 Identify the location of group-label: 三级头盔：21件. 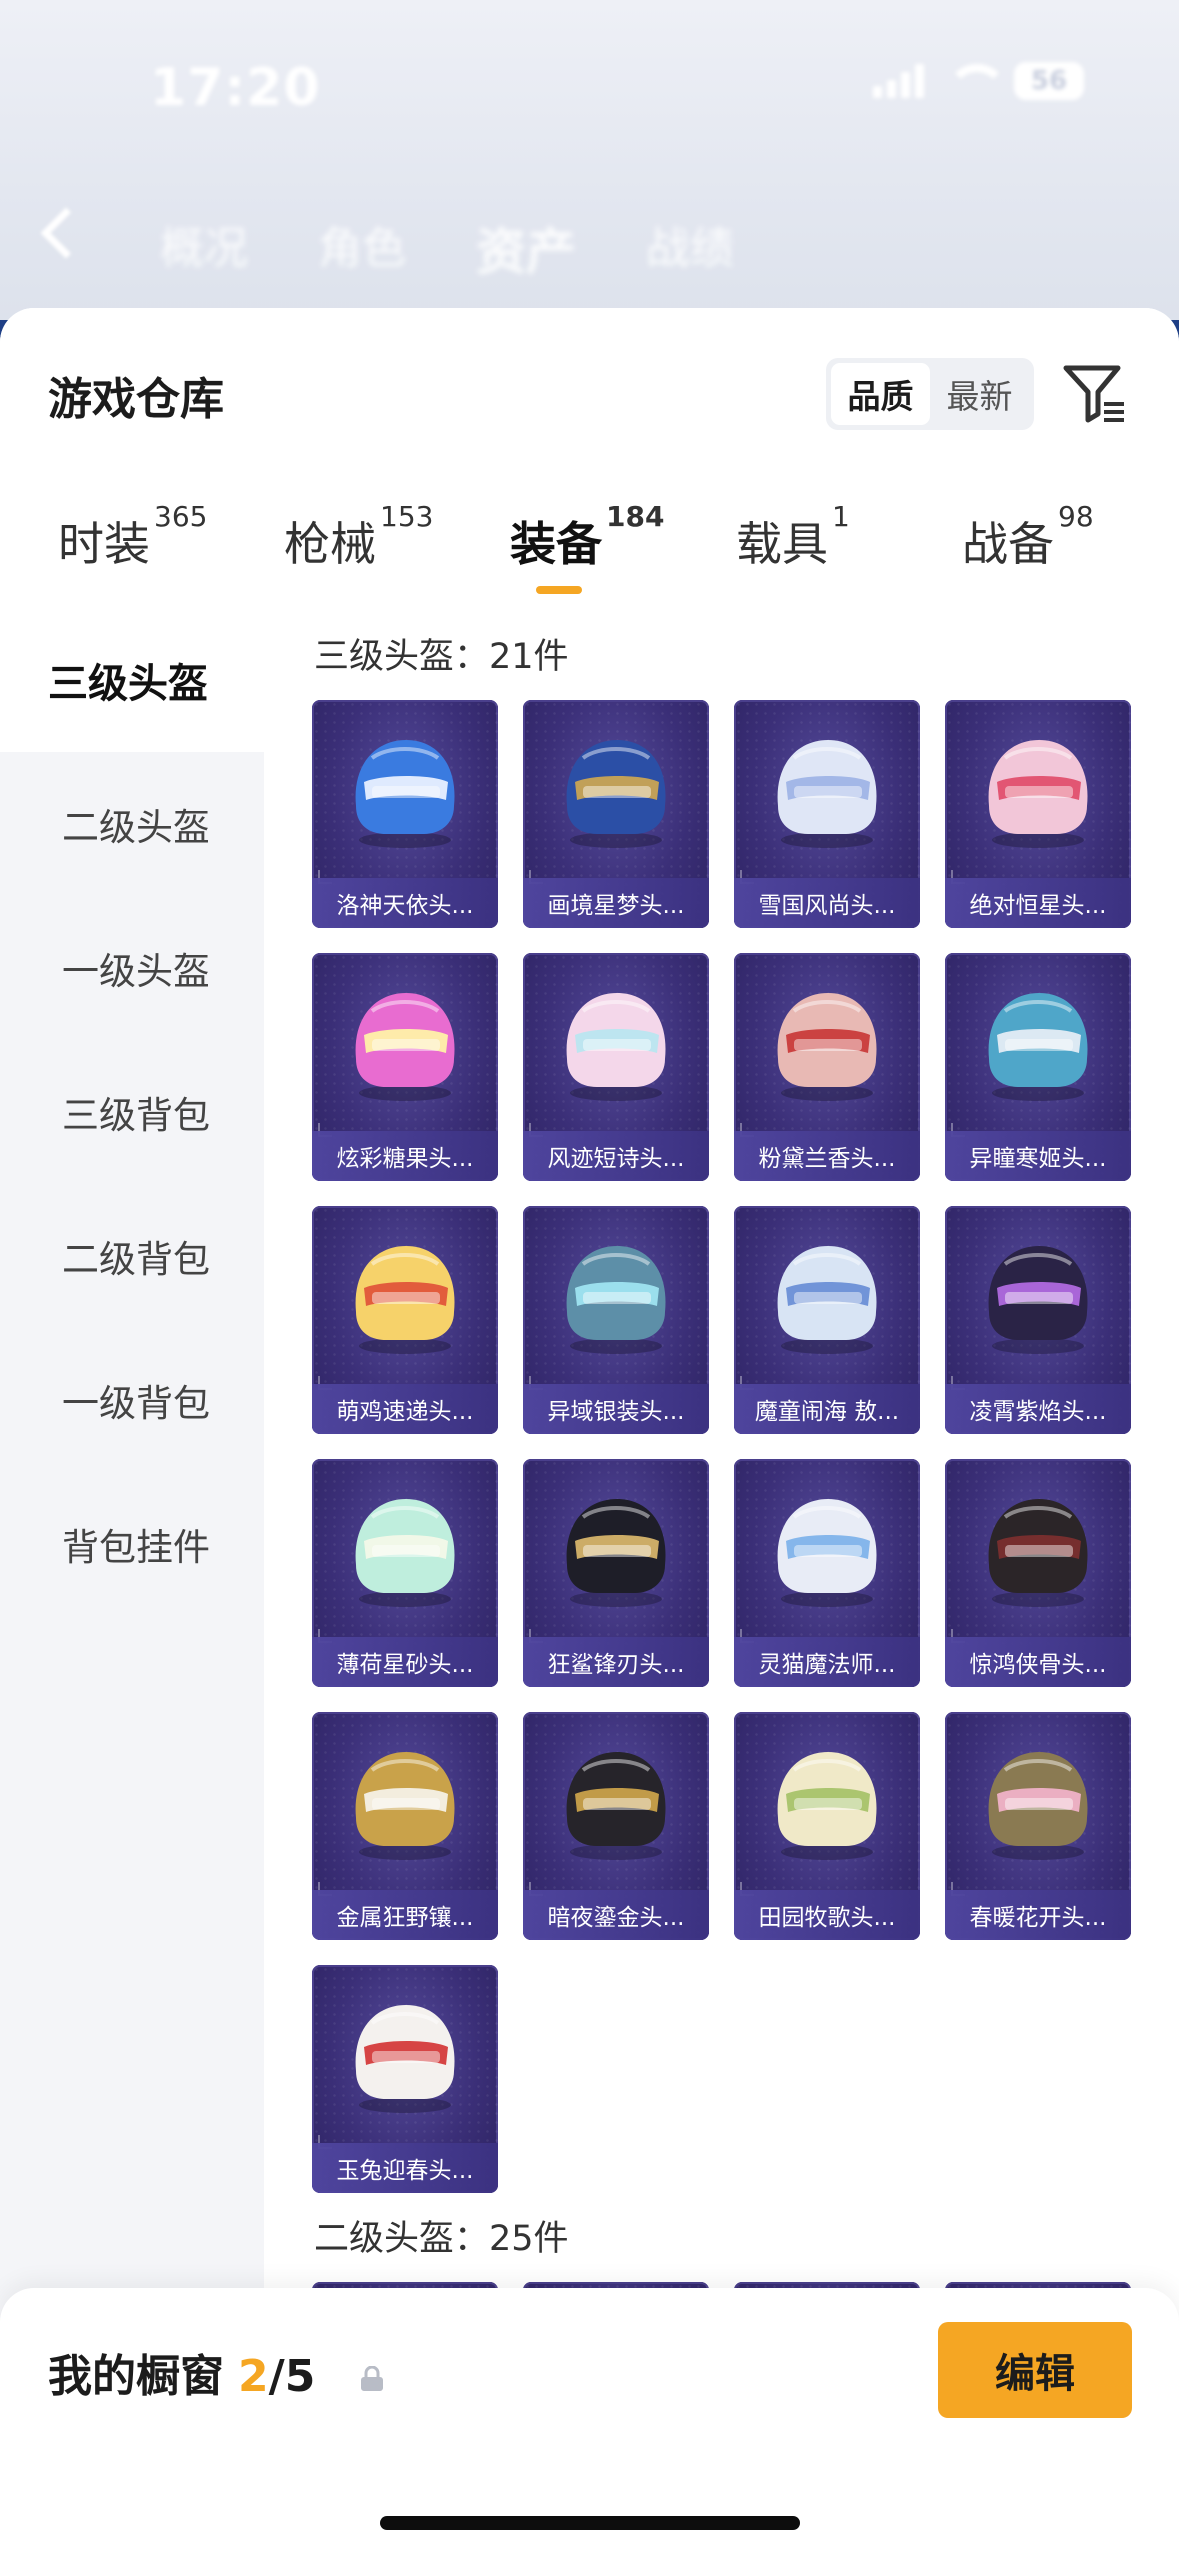
(441, 657).